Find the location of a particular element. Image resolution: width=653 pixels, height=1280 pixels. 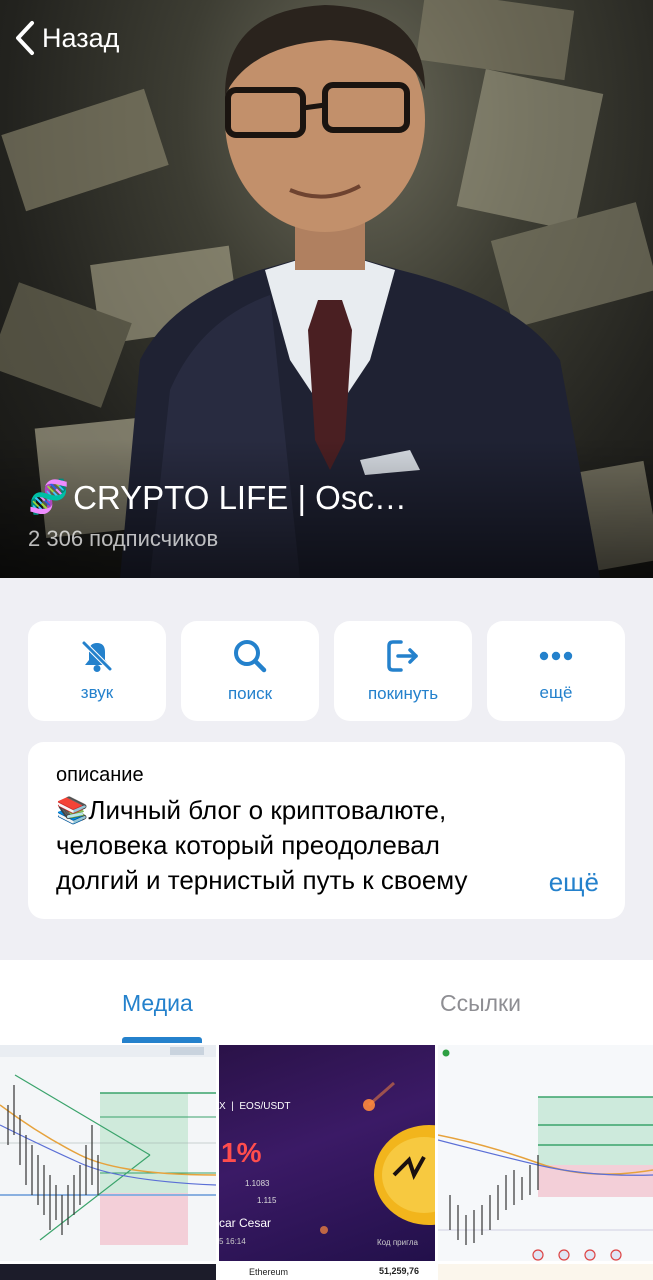

time-label: 5 16:14 is located at coordinates (232, 1241).